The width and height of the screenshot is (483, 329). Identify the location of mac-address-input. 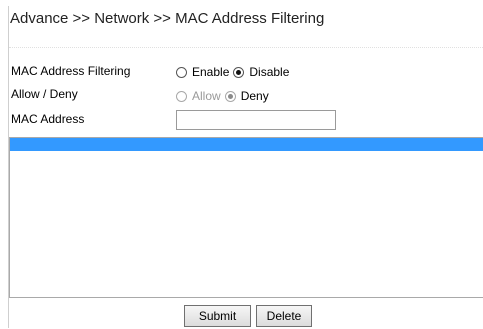
(256, 120).